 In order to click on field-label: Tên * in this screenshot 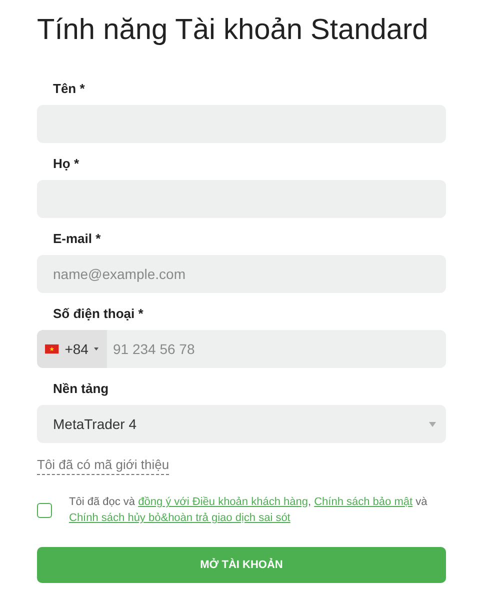, I will do `click(69, 88)`.